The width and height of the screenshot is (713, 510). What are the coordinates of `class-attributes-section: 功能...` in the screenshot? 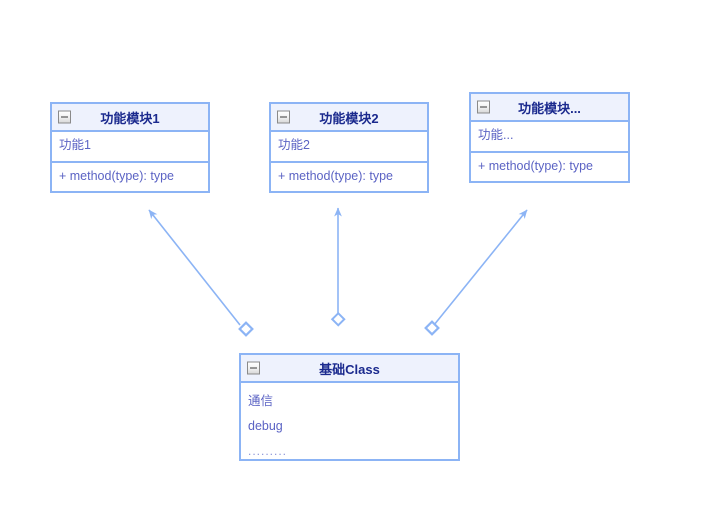 It's located at (549, 136).